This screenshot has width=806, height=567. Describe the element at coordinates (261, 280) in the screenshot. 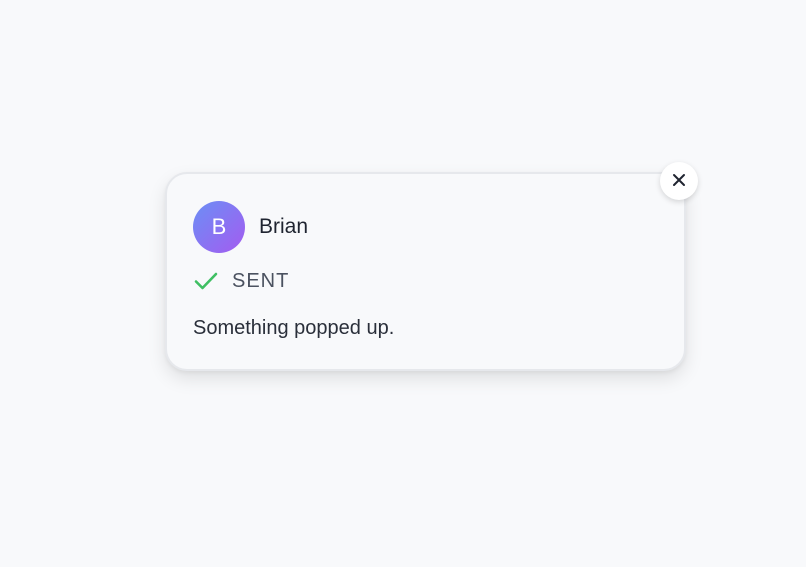

I see `status-label: SENT` at that location.